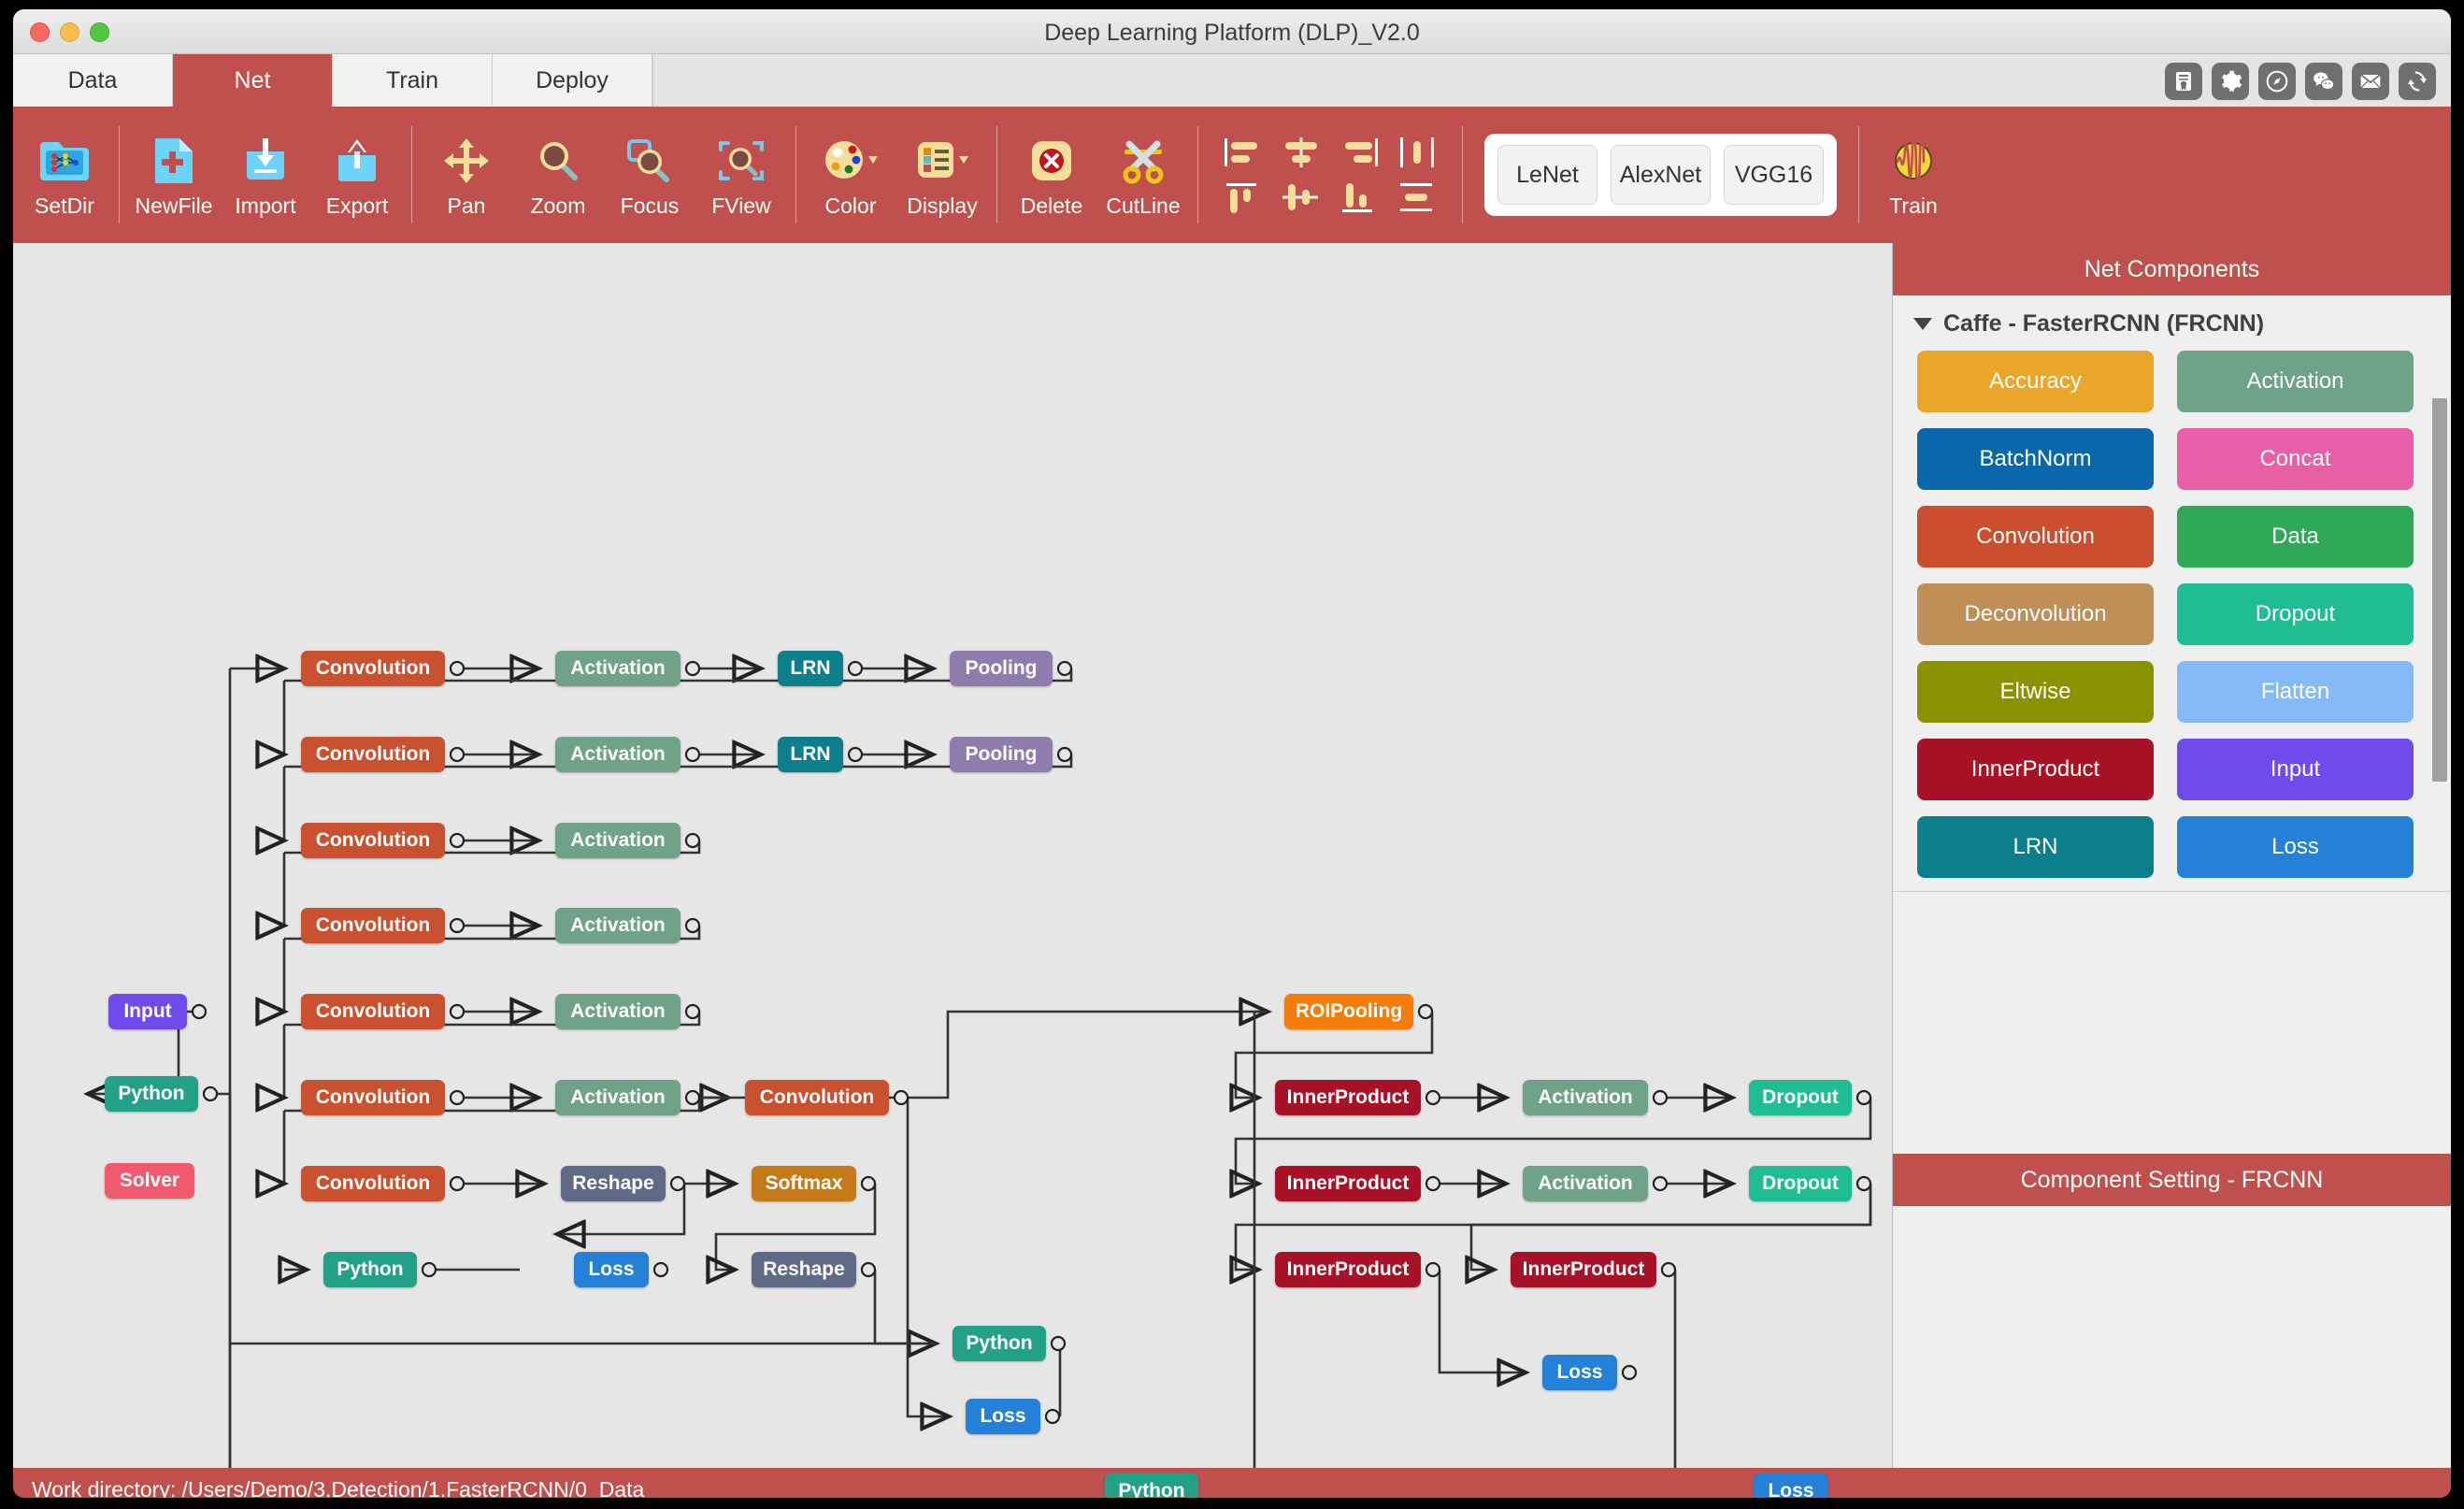  I want to click on tab-net: Net, so click(253, 80).